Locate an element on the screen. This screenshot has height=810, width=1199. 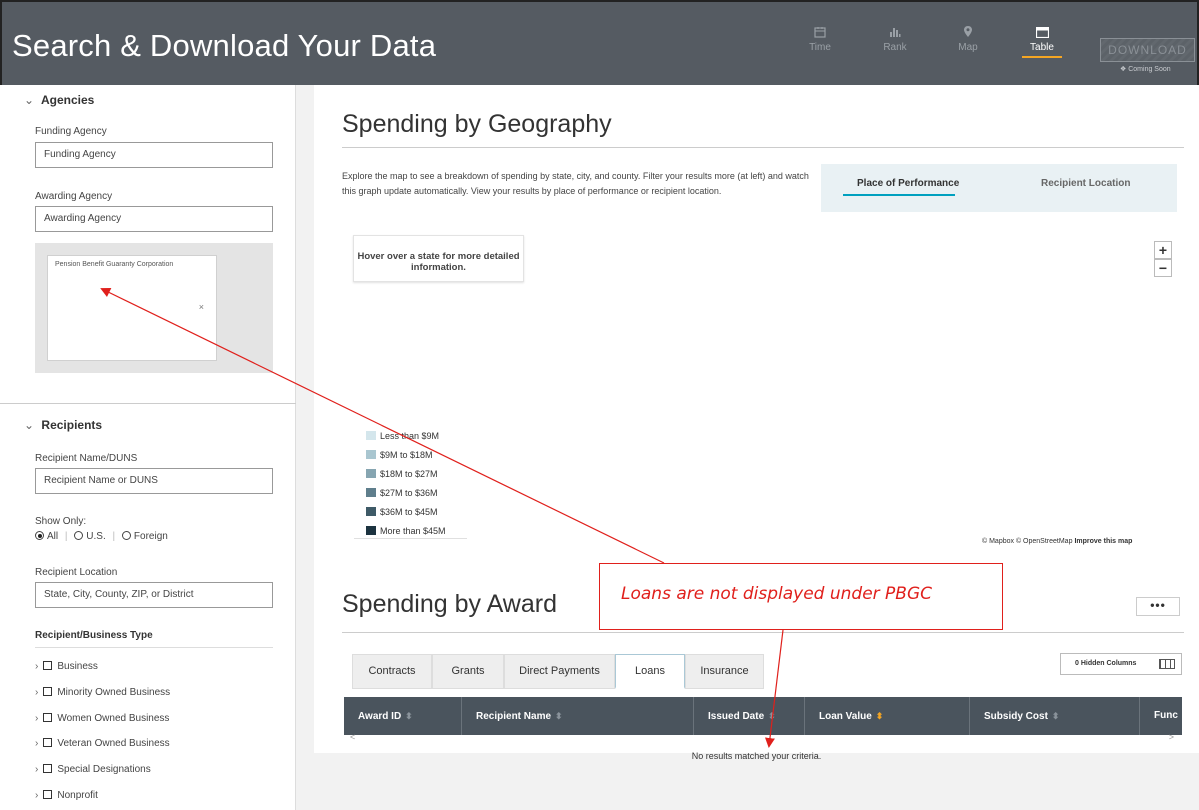
view-table-label: Table is located at coordinates (1042, 47).